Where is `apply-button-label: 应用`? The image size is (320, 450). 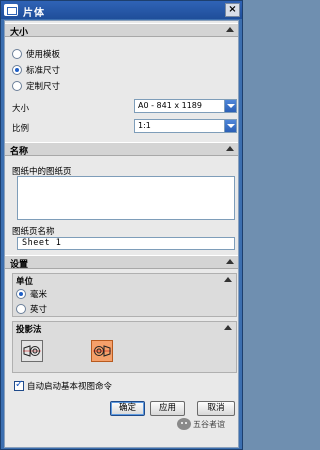
apply-button-label: 应用 is located at coordinates (167, 408).